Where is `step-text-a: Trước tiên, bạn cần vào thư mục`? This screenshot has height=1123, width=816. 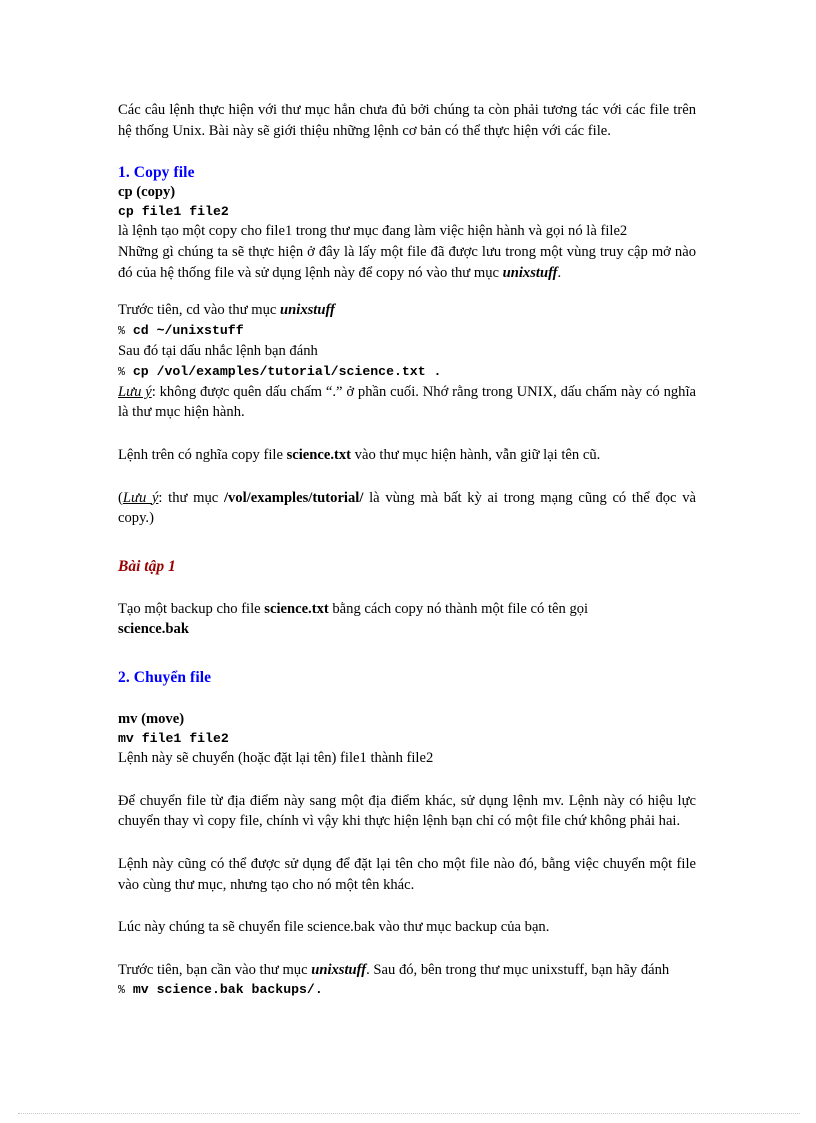
step-text-a: Trước tiên, bạn cần vào thư mục is located at coordinates (215, 969).